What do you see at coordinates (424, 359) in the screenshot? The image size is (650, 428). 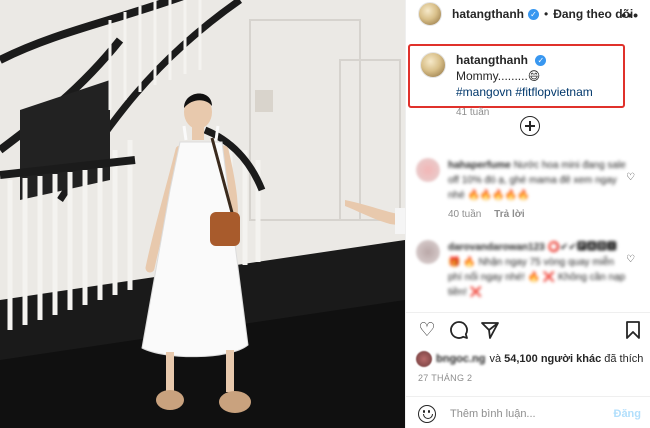 I see `liker-avatar` at bounding box center [424, 359].